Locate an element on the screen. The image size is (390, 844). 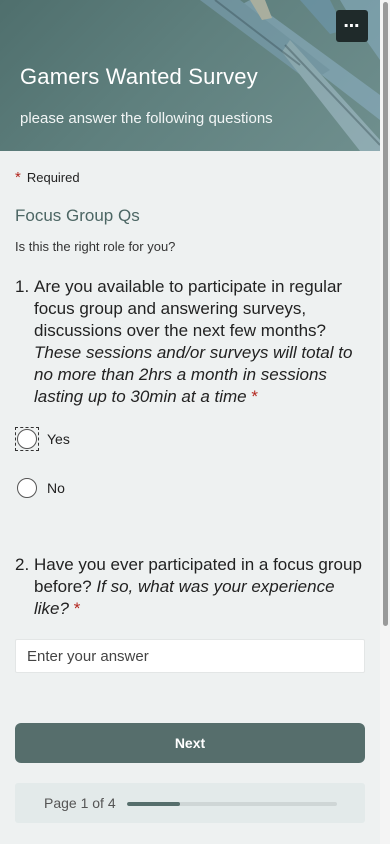
scrollbar is located at coordinates (385, 422).